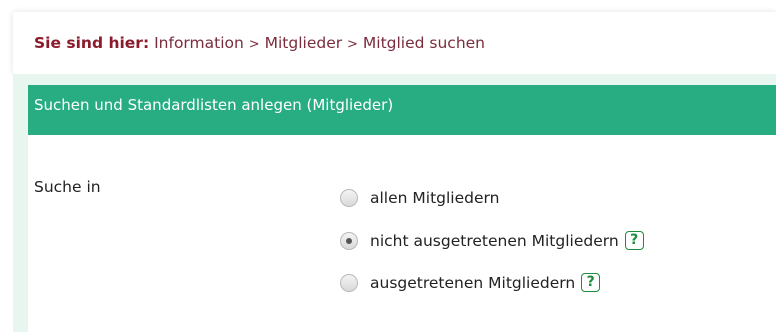 This screenshot has height=332, width=776. What do you see at coordinates (473, 282) in the screenshot?
I see `radio-label: ausgetretenen Mitgliedern` at bounding box center [473, 282].